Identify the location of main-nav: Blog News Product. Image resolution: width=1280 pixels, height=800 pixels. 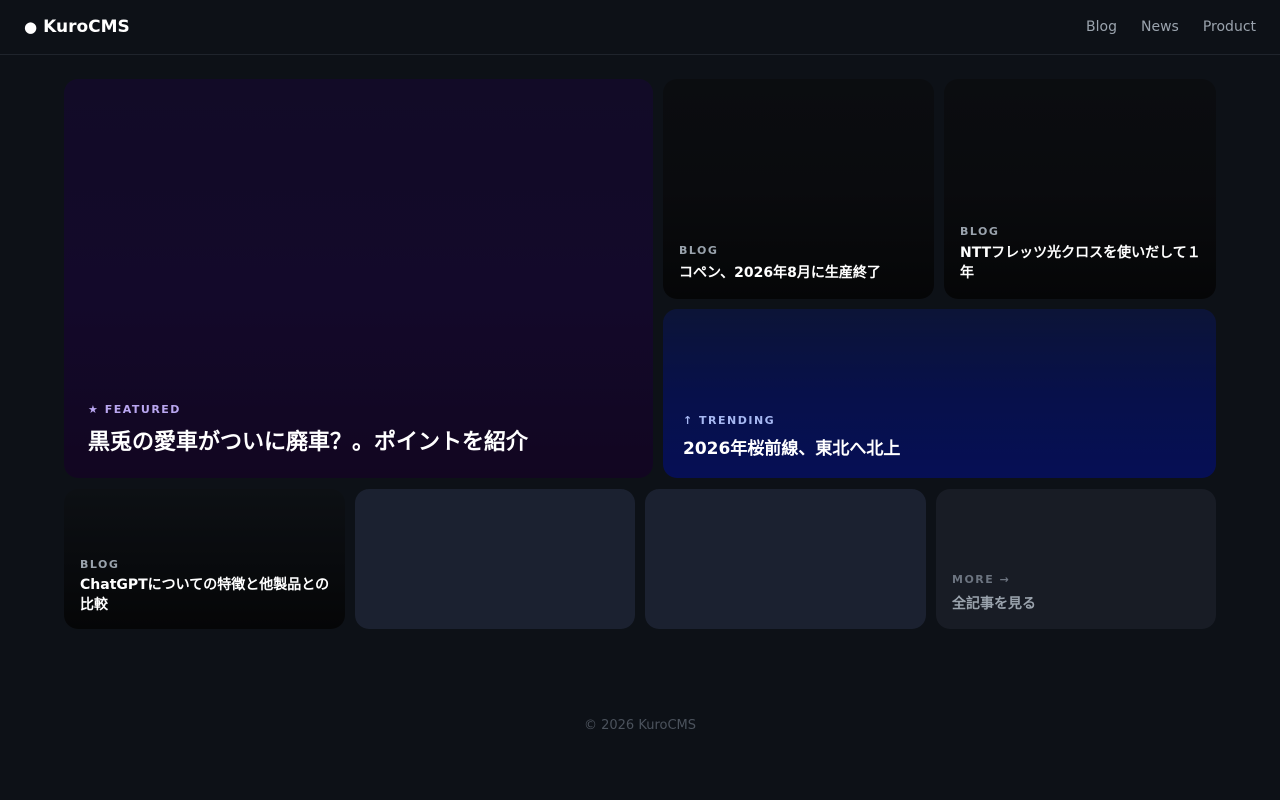
(1171, 27).